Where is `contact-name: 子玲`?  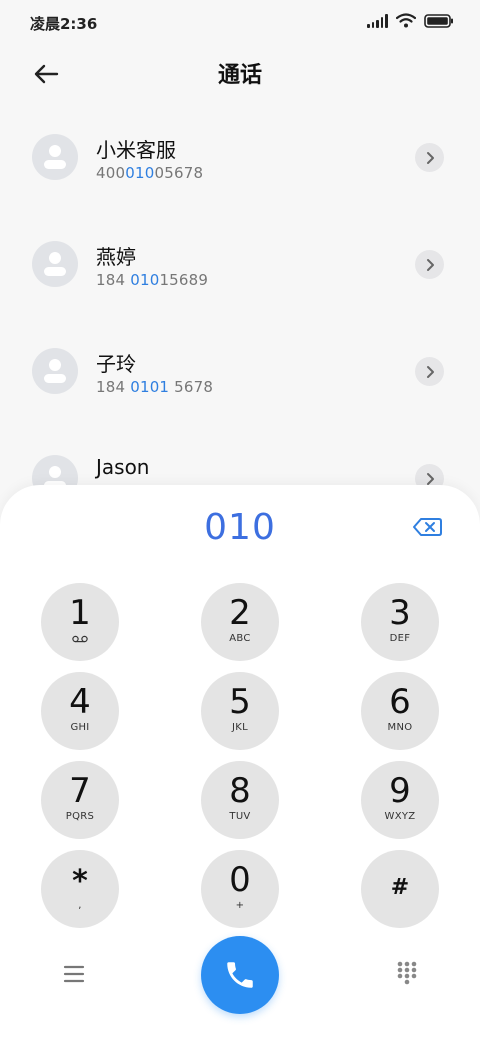 contact-name: 子玲 is located at coordinates (116, 364).